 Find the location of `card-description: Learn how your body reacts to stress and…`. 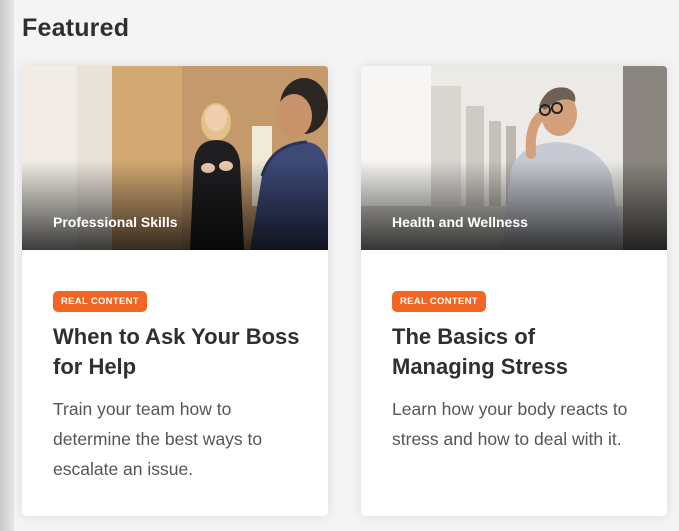

card-description: Learn how your body reacts to stress and… is located at coordinates (510, 424).